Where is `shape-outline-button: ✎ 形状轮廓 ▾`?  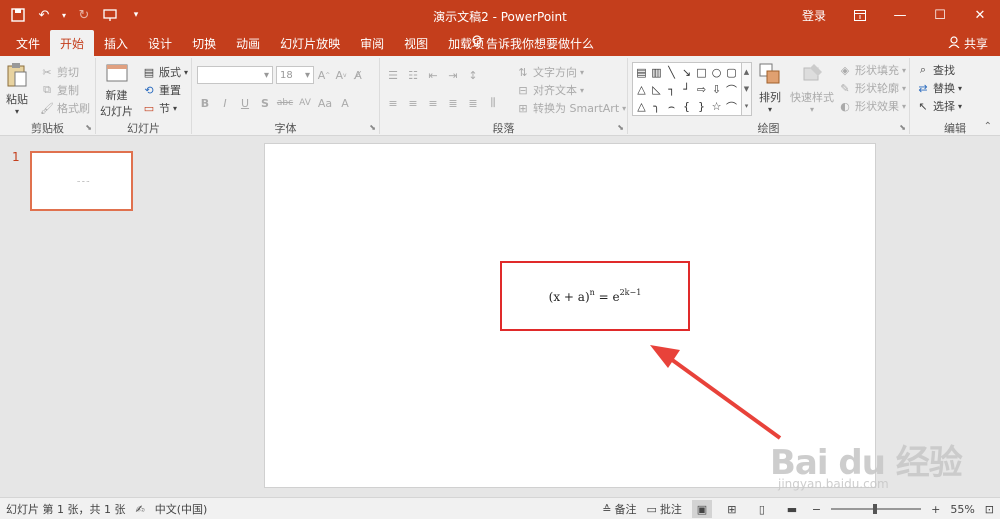
shape-outline-button: ✎ 形状轮廓 ▾ is located at coordinates (872, 88).